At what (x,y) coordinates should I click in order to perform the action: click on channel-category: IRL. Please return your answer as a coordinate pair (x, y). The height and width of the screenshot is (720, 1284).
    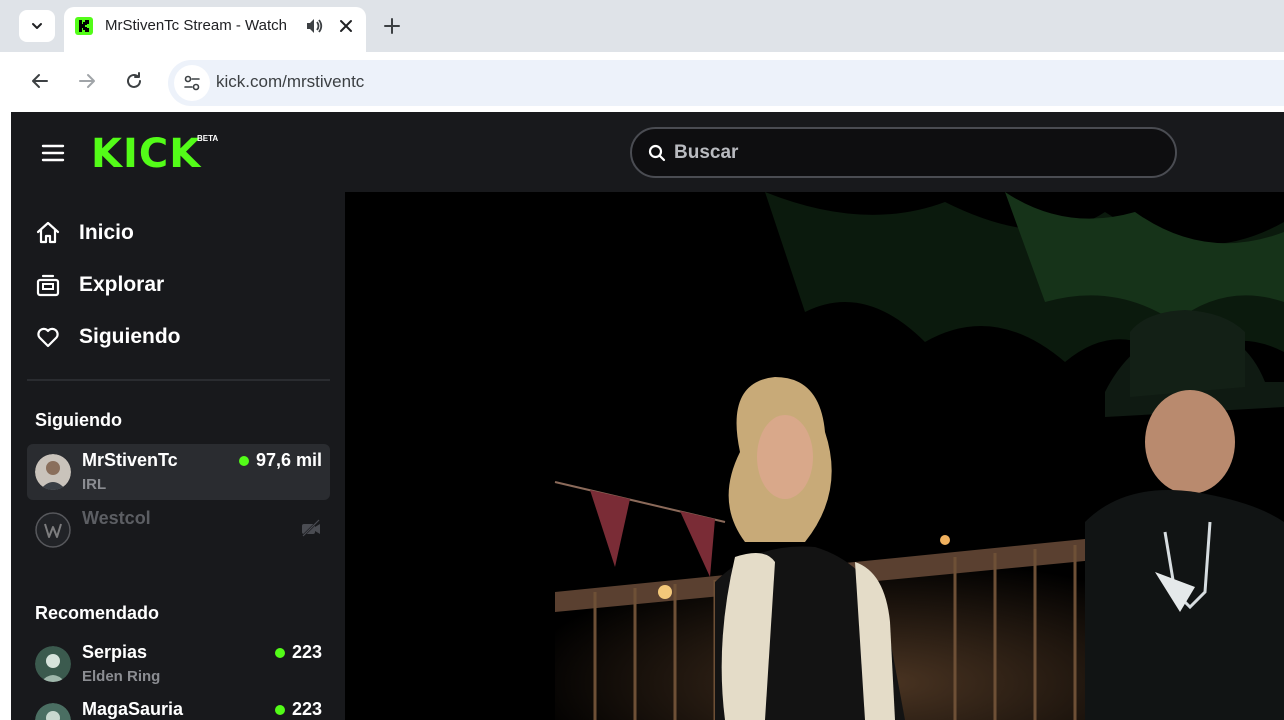
    Looking at the image, I should click on (94, 484).